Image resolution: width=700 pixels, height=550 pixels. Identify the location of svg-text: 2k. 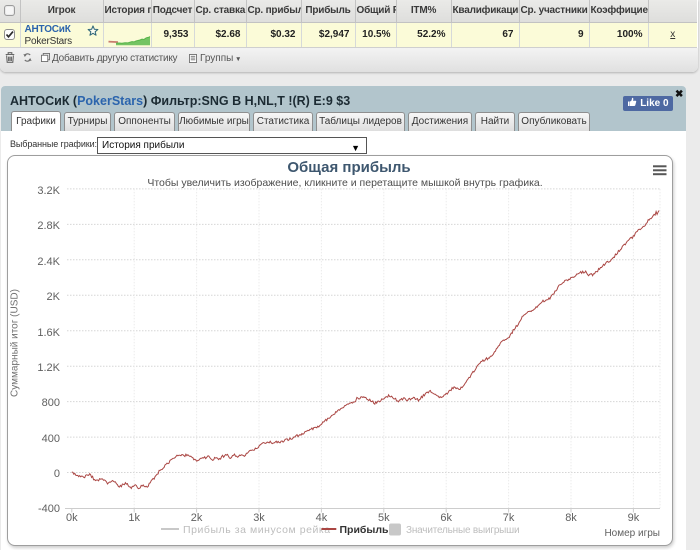
(197, 518).